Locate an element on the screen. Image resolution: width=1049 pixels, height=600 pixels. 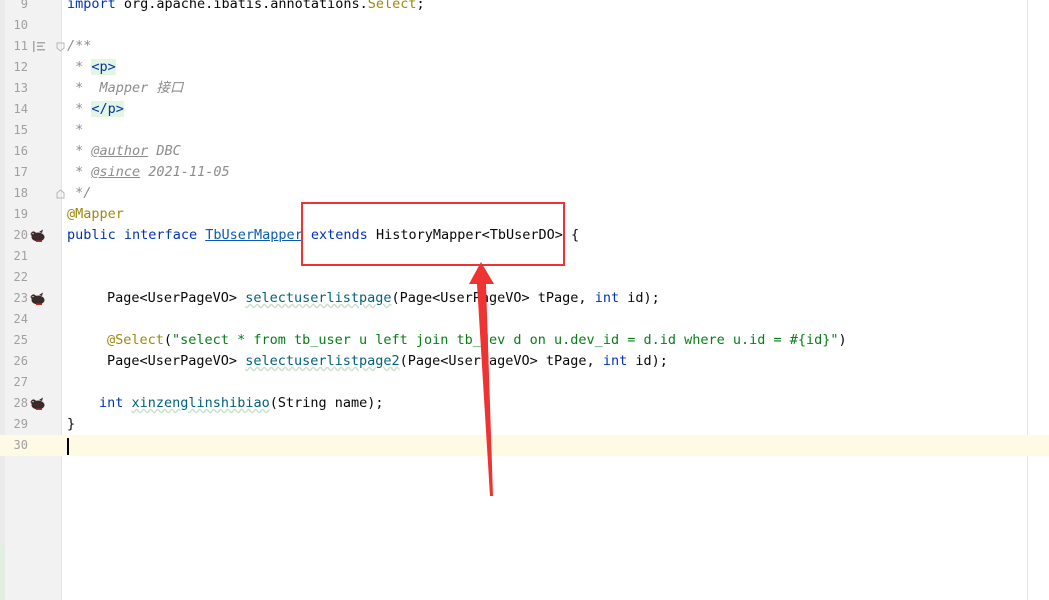
semicolon: ; is located at coordinates (420, 6).